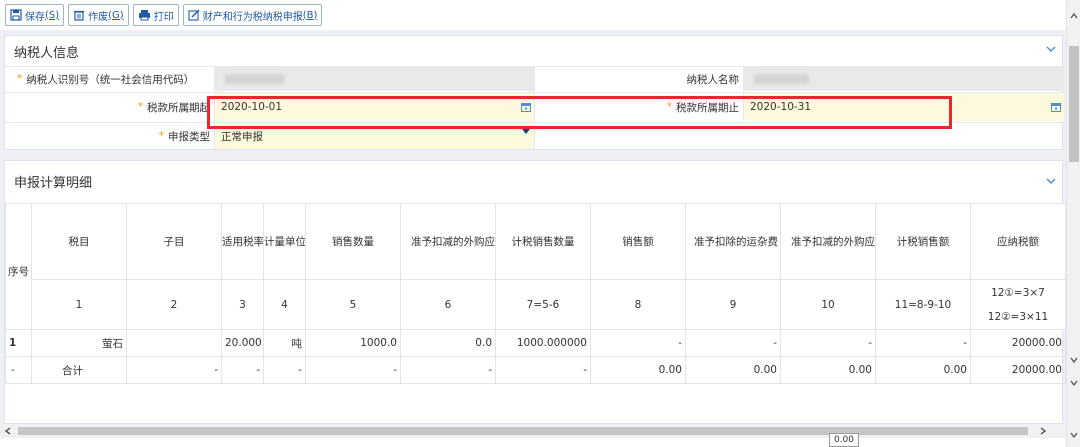 This screenshot has width=1080, height=447. I want to click on print-button: 打印, so click(155, 15).